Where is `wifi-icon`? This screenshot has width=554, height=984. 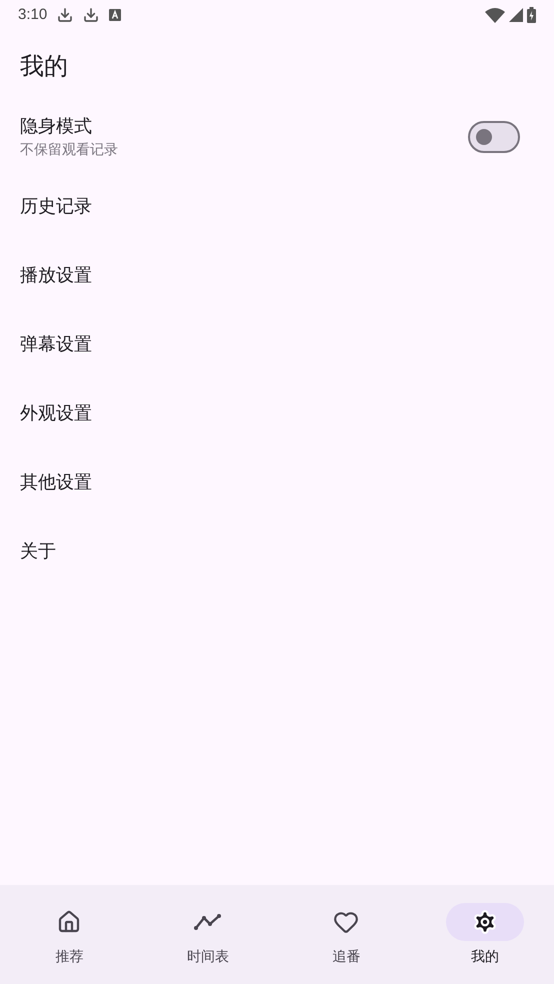 wifi-icon is located at coordinates (495, 15).